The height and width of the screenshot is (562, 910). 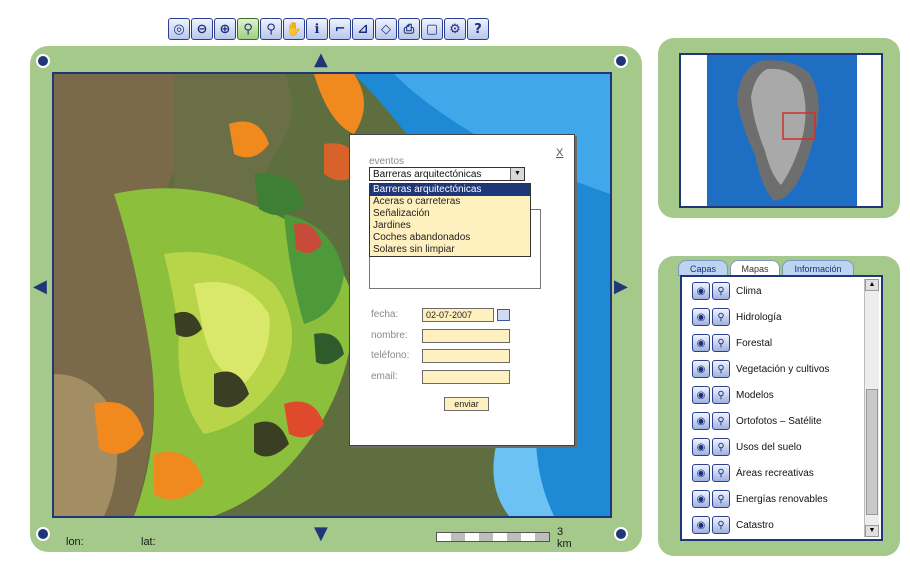 What do you see at coordinates (733, 525) in the screenshot?
I see `layer-item: ◉ ⚲ Catastro` at bounding box center [733, 525].